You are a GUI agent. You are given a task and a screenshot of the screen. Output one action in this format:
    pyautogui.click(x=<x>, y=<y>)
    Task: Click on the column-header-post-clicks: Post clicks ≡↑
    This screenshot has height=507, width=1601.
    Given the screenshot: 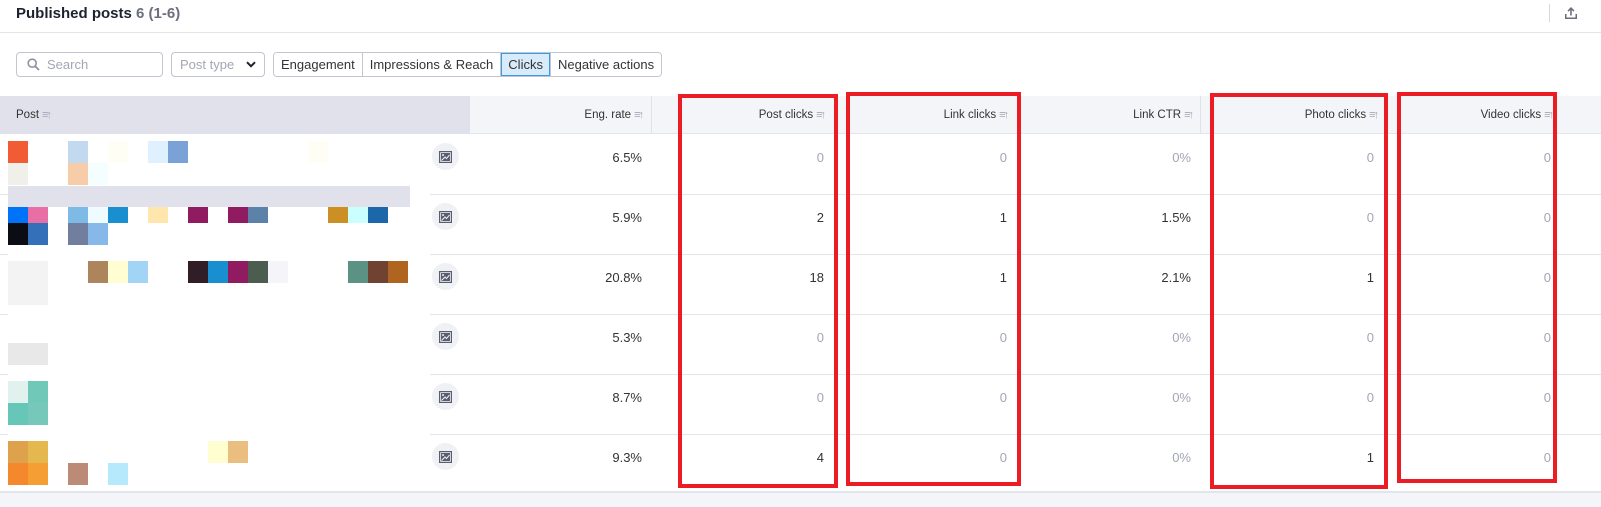 What is the action you would take?
    pyautogui.click(x=739, y=115)
    